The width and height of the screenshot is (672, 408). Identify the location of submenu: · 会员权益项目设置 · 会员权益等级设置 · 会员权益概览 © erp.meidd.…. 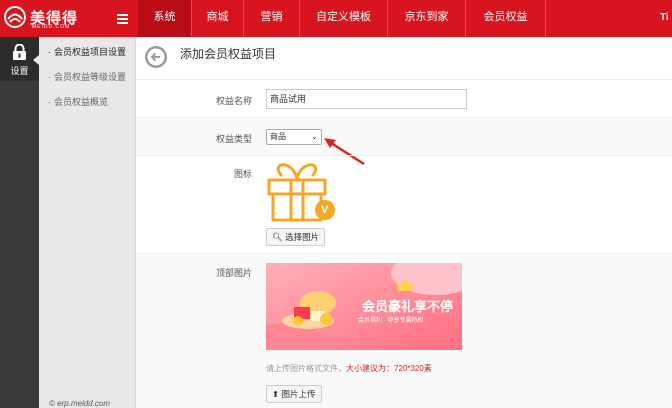
(87, 222).